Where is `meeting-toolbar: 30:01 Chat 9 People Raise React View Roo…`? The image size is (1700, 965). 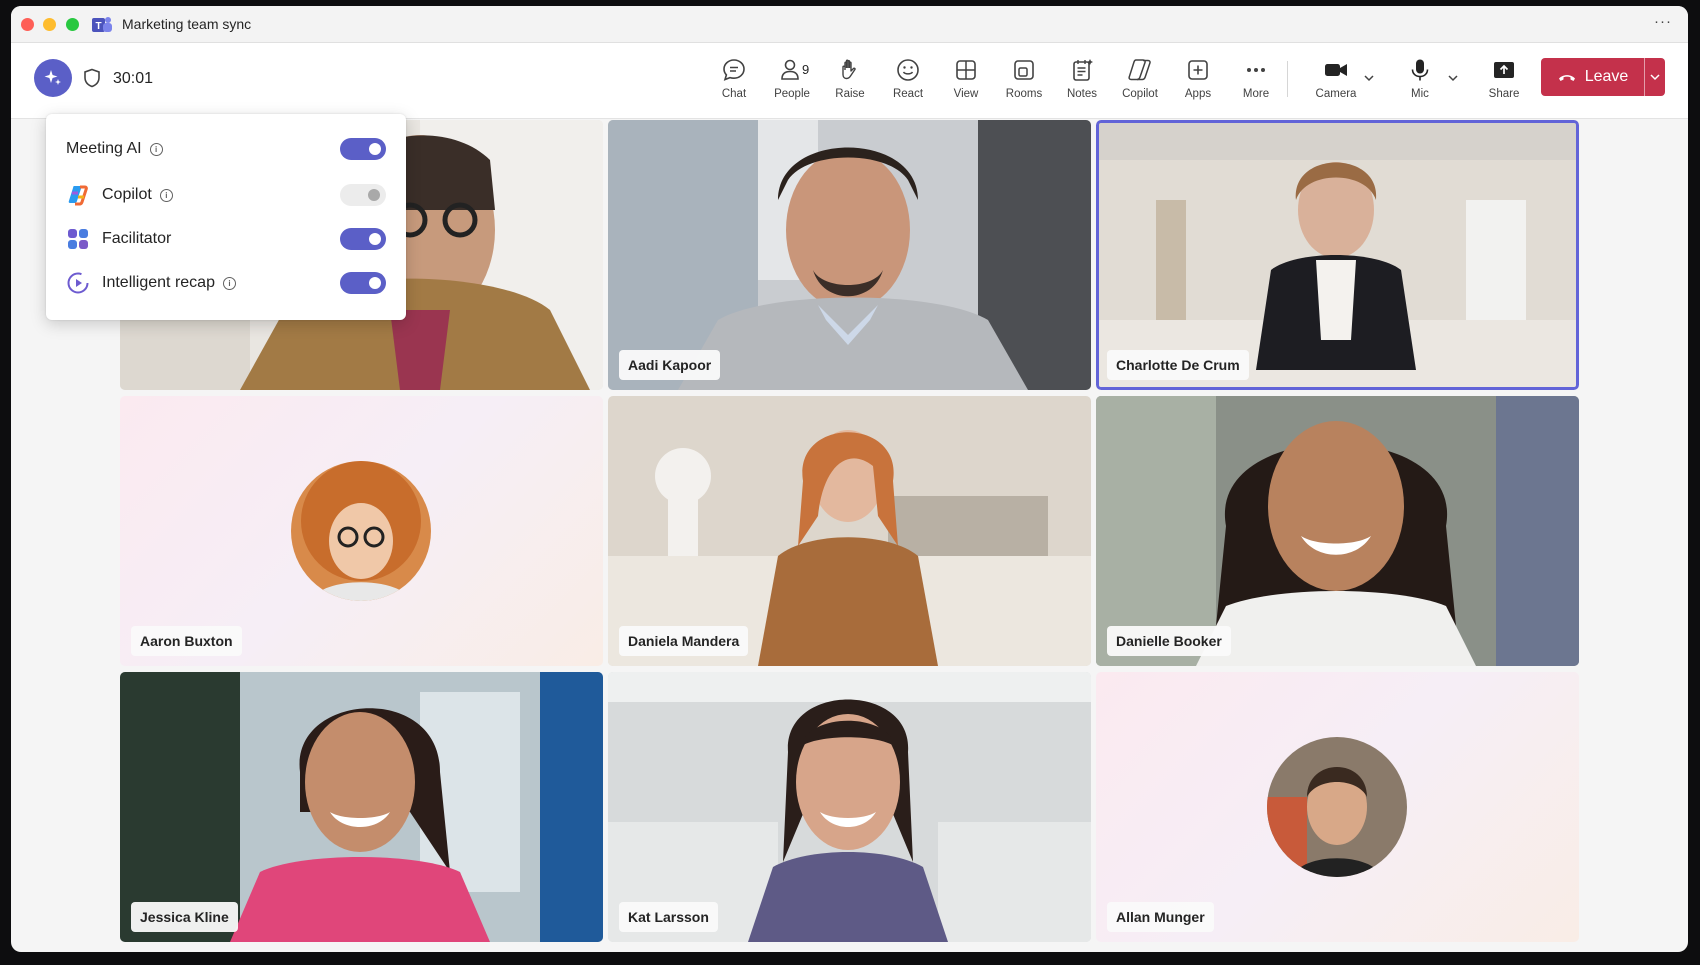 meeting-toolbar: 30:01 Chat 9 People Raise React View Roo… is located at coordinates (849, 81).